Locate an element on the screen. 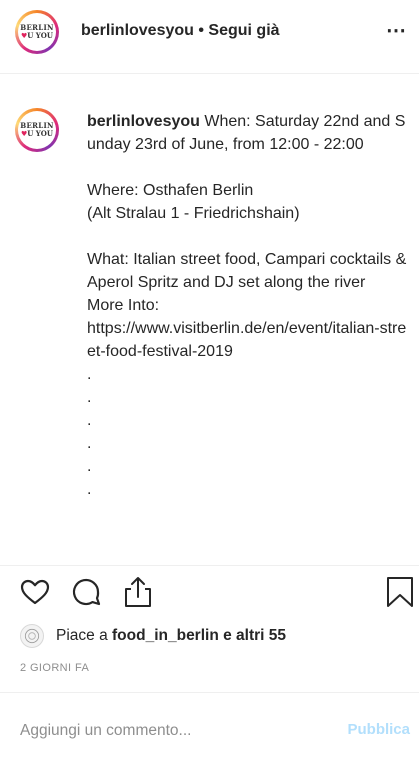 This screenshot has height=758, width=419. likes-others: e altri 55 is located at coordinates (252, 635).